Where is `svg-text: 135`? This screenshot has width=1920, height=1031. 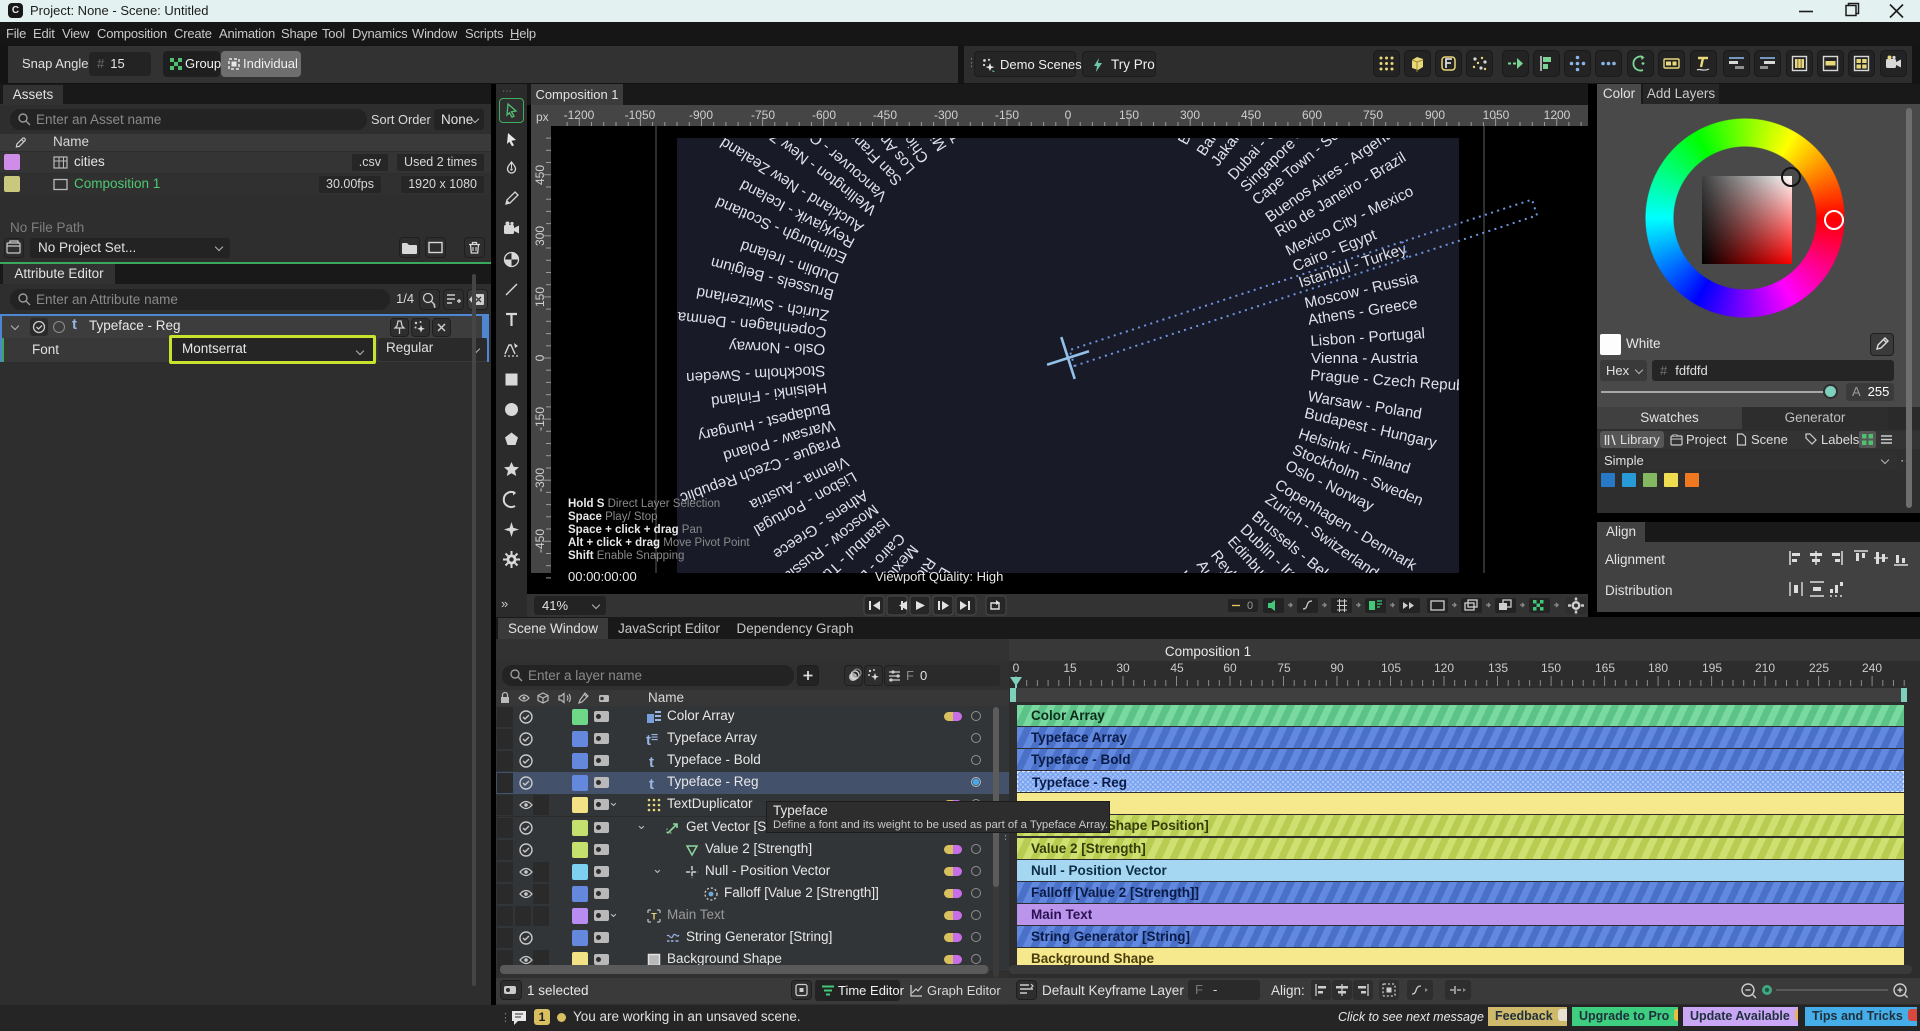
svg-text: 135 is located at coordinates (1498, 668).